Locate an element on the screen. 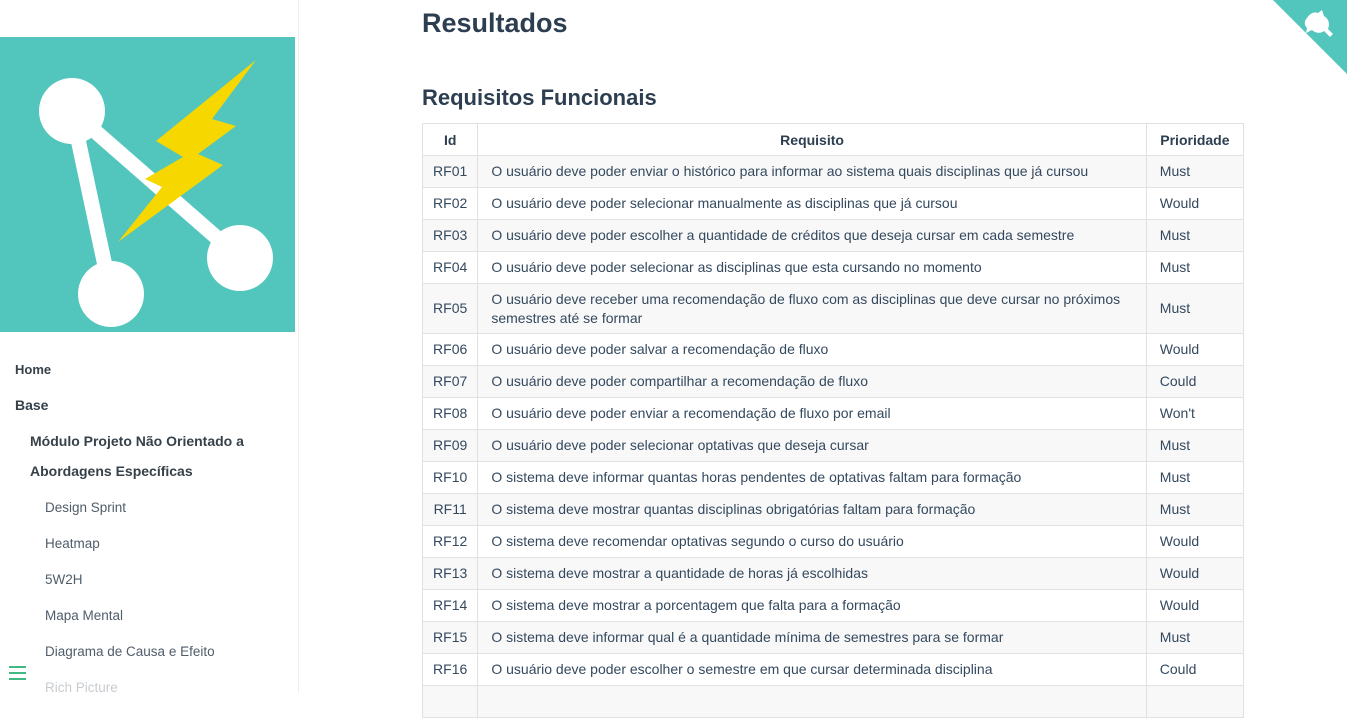 This screenshot has height=718, width=1347. sidebar-item-mapa-mental: Mapa Mental is located at coordinates (84, 615).